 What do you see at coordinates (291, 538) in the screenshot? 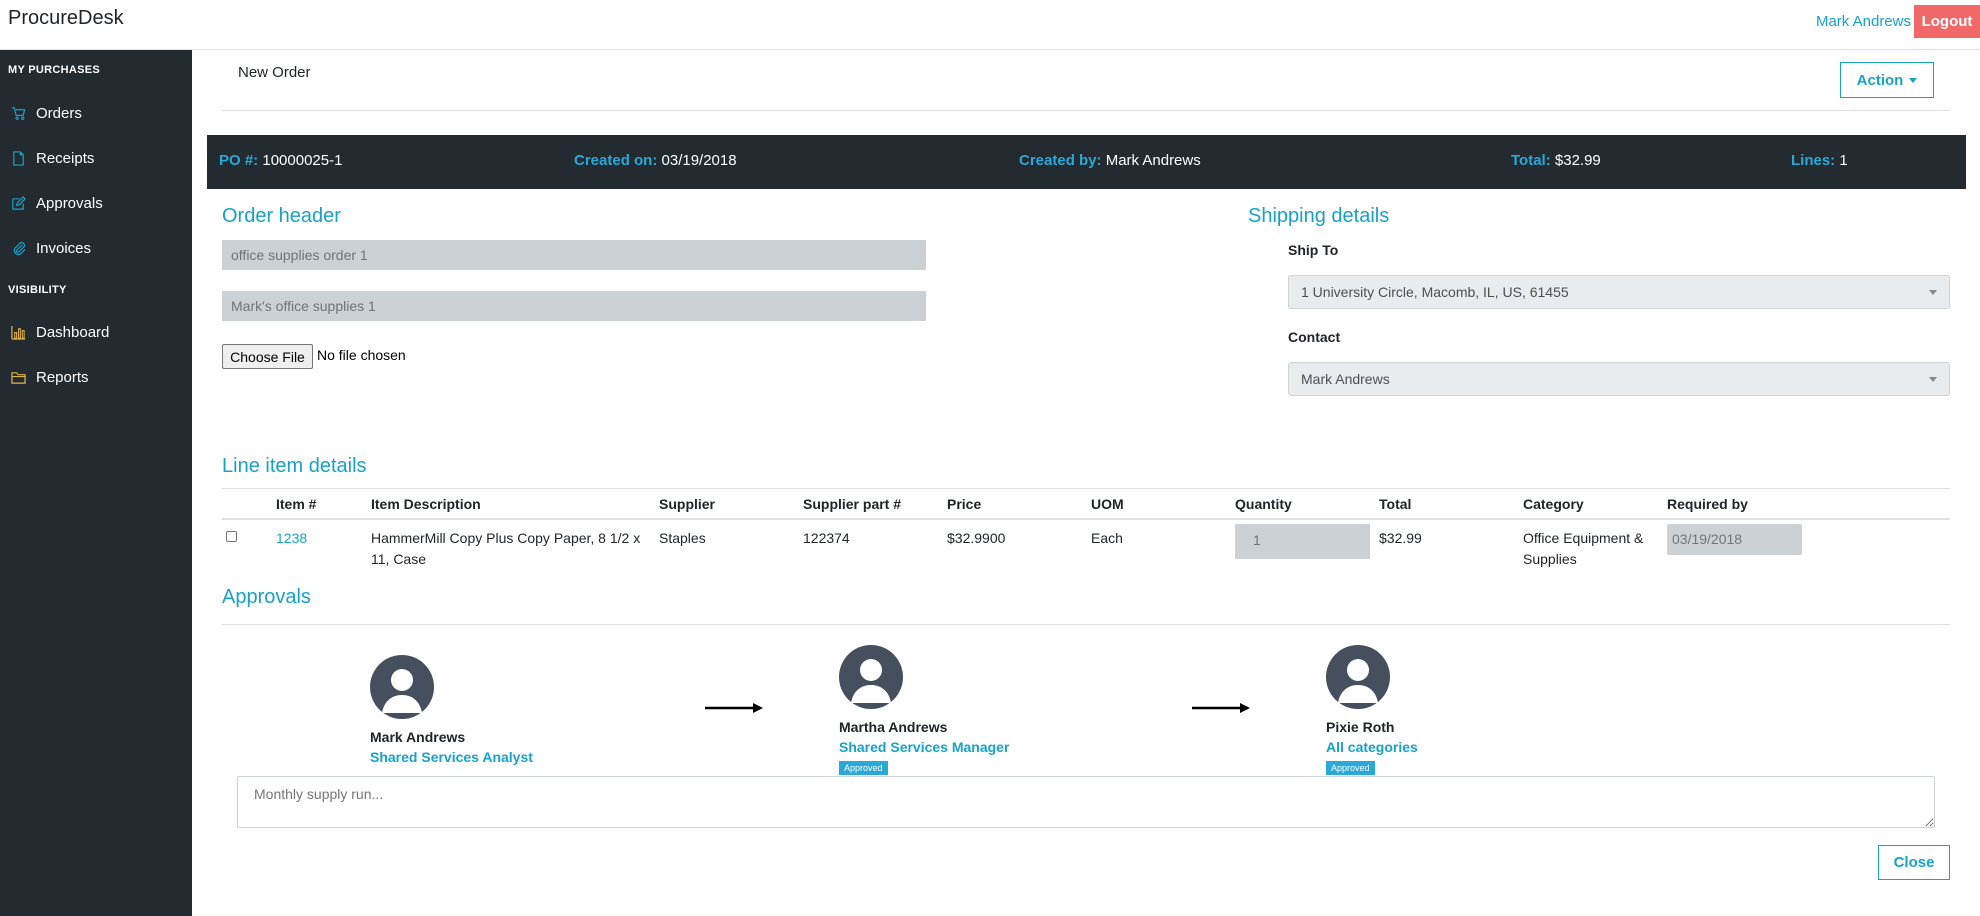
I see `item-number-link: 1238` at bounding box center [291, 538].